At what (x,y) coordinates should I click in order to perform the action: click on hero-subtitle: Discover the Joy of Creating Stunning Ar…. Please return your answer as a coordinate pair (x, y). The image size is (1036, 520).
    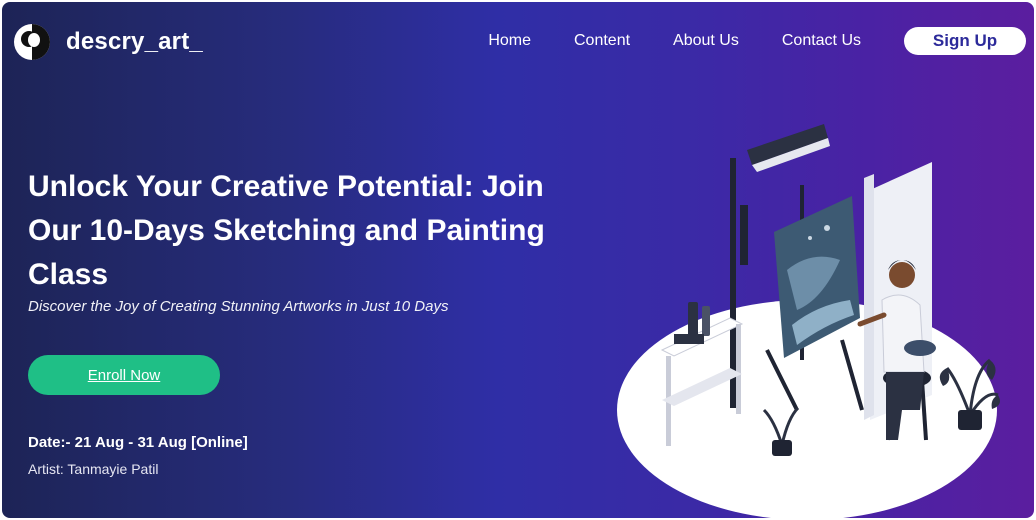
    Looking at the image, I should click on (238, 306).